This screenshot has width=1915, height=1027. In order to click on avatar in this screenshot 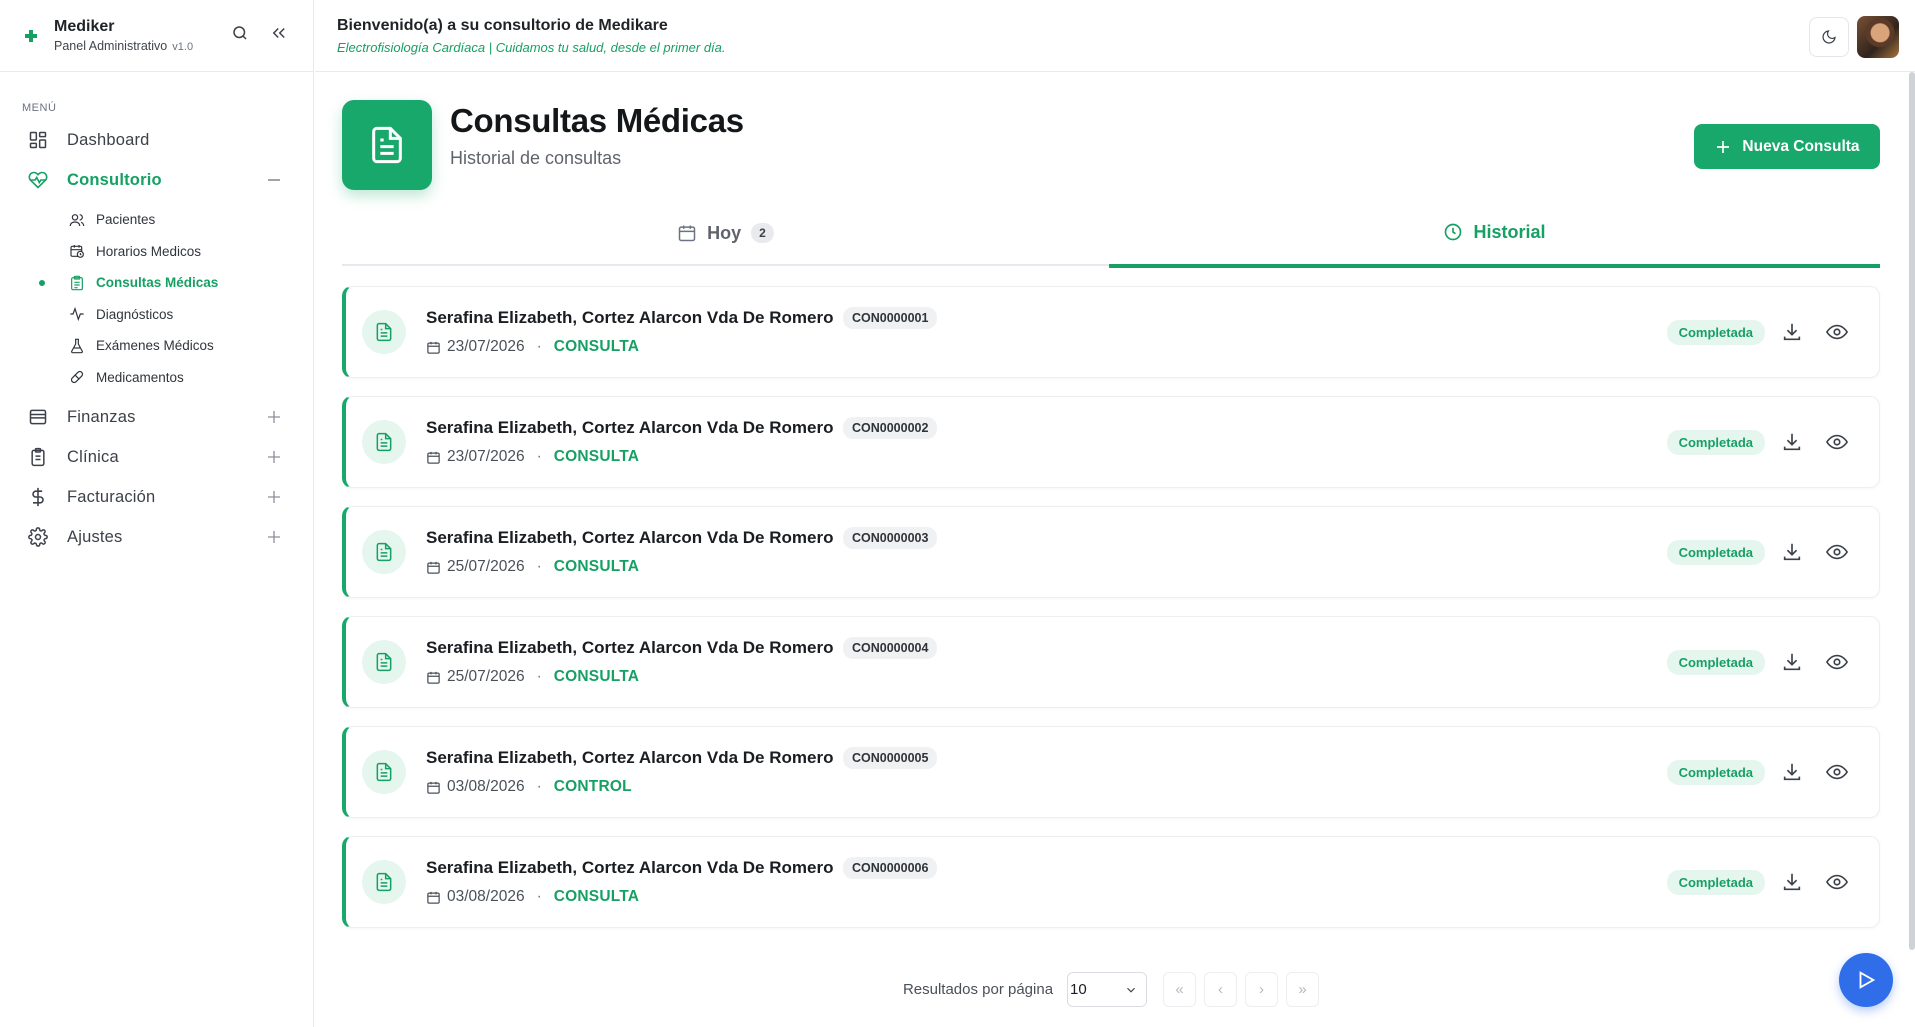, I will do `click(1878, 37)`.